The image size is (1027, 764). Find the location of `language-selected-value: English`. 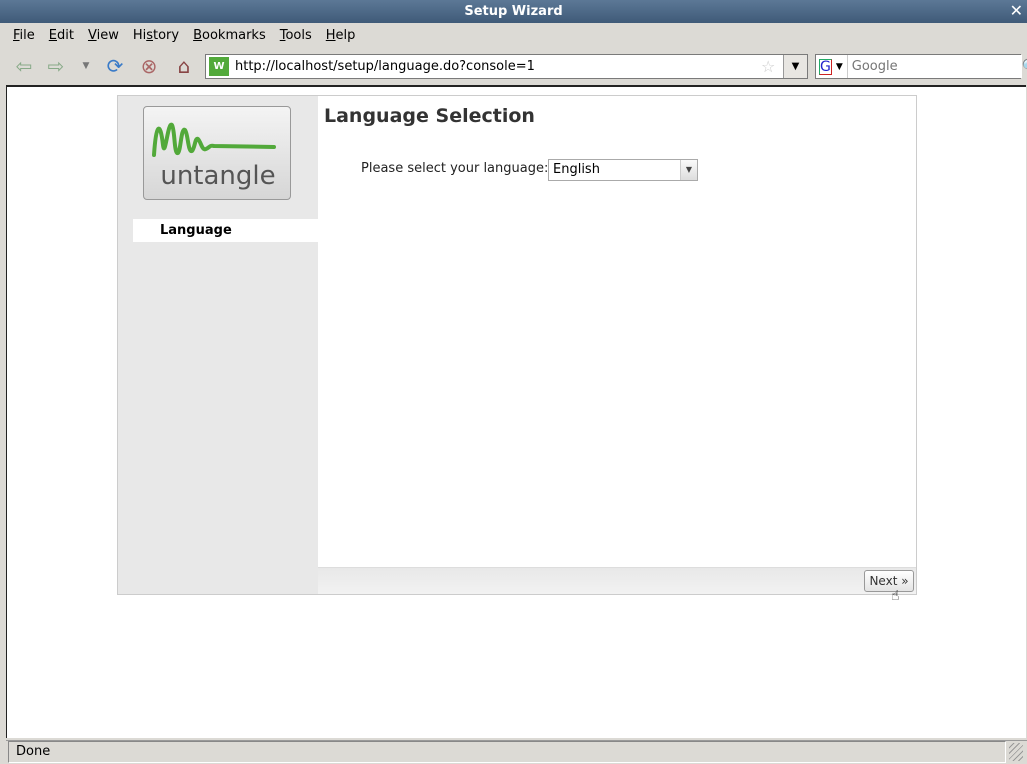

language-selected-value: English is located at coordinates (614, 170).